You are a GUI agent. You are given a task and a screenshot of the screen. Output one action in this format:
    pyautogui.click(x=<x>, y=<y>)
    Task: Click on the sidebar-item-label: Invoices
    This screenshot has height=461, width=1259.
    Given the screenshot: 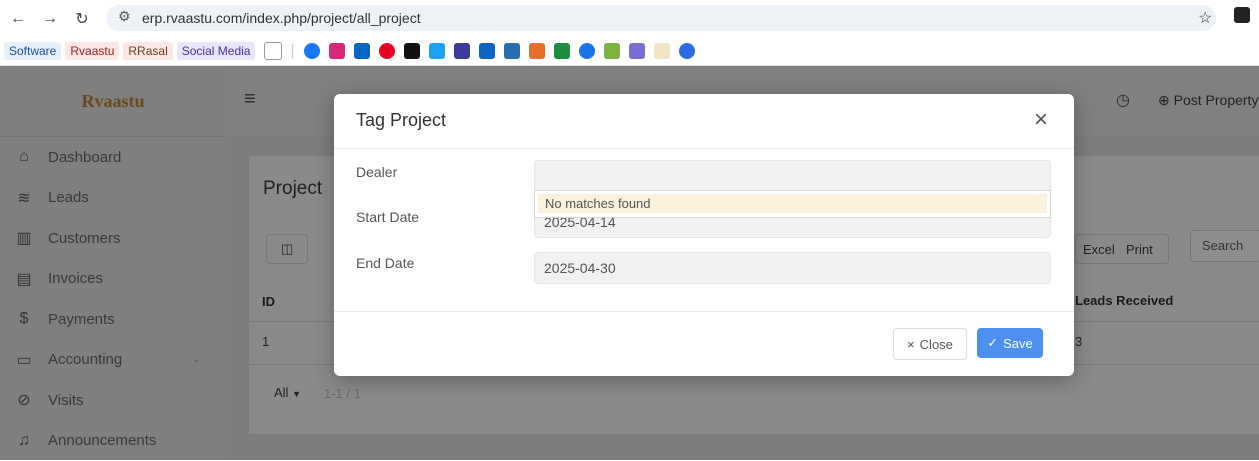 What is the action you would take?
    pyautogui.click(x=75, y=278)
    